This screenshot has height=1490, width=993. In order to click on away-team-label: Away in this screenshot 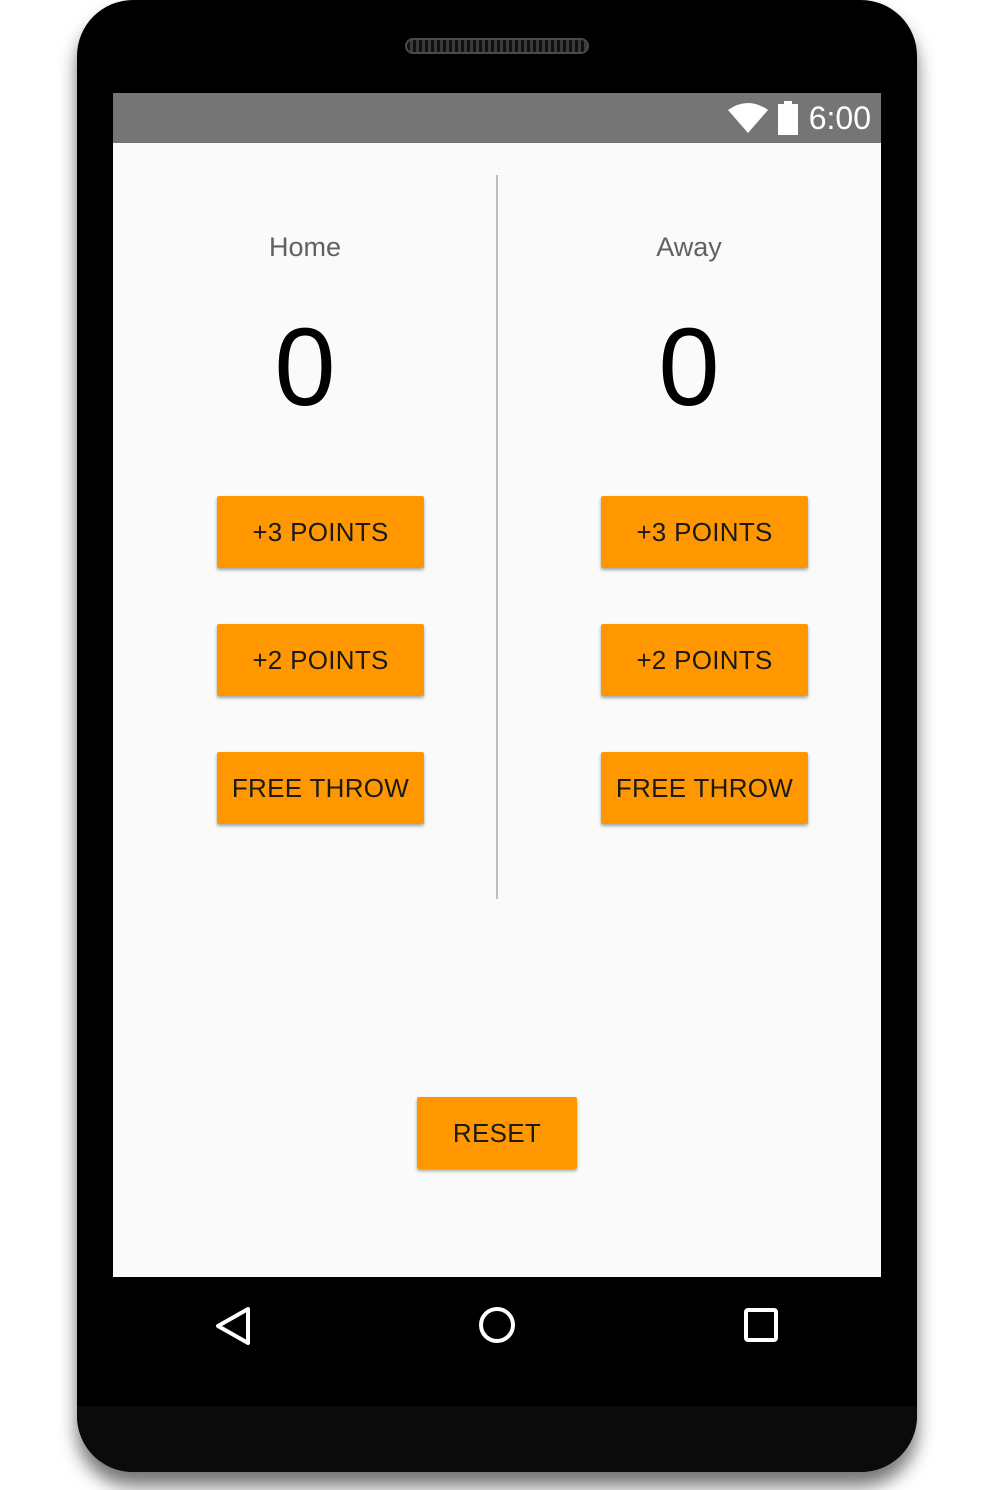, I will do `click(689, 247)`.